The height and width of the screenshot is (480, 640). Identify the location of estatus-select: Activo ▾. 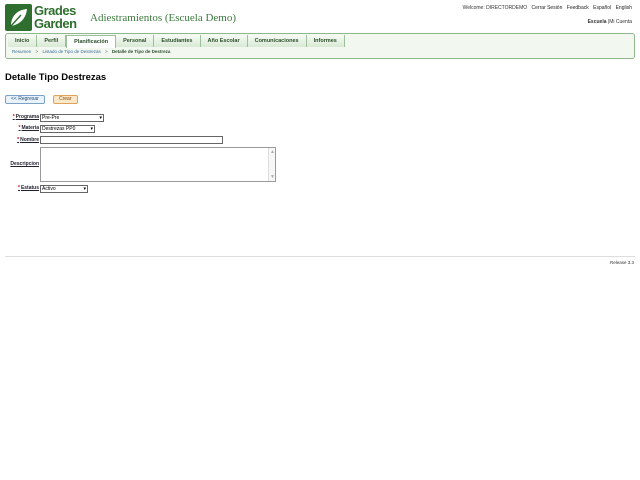
(64, 189).